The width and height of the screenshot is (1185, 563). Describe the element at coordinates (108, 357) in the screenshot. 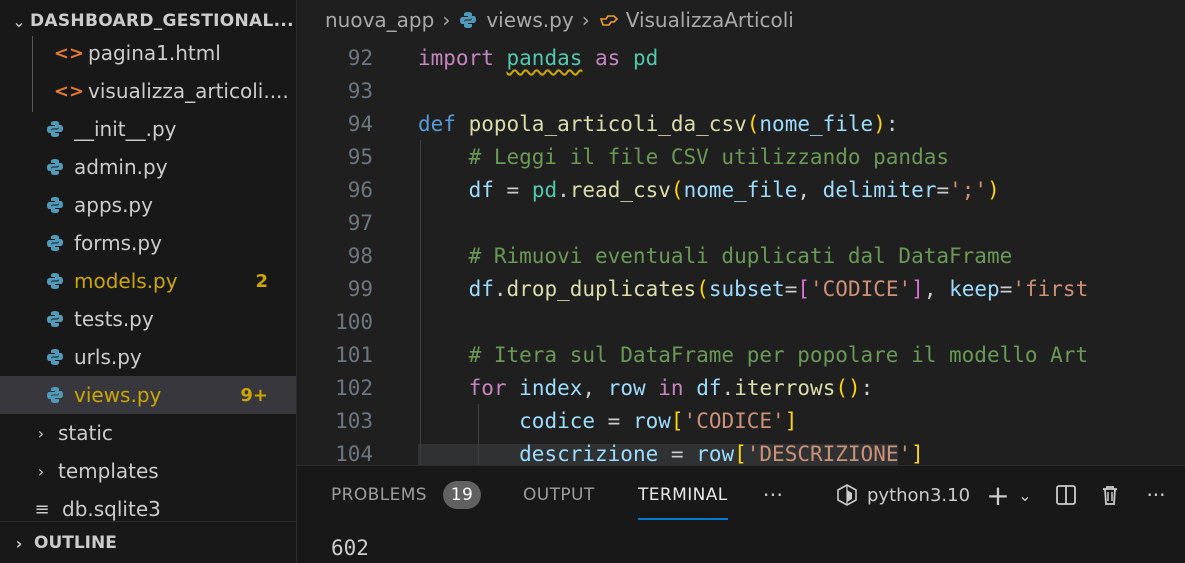

I see `file-label: urls.py` at that location.